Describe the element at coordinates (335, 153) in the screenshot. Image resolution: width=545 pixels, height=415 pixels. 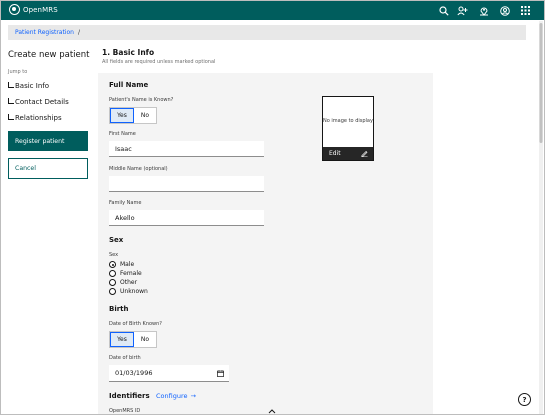
I see `photo-edit-label: Edit` at that location.